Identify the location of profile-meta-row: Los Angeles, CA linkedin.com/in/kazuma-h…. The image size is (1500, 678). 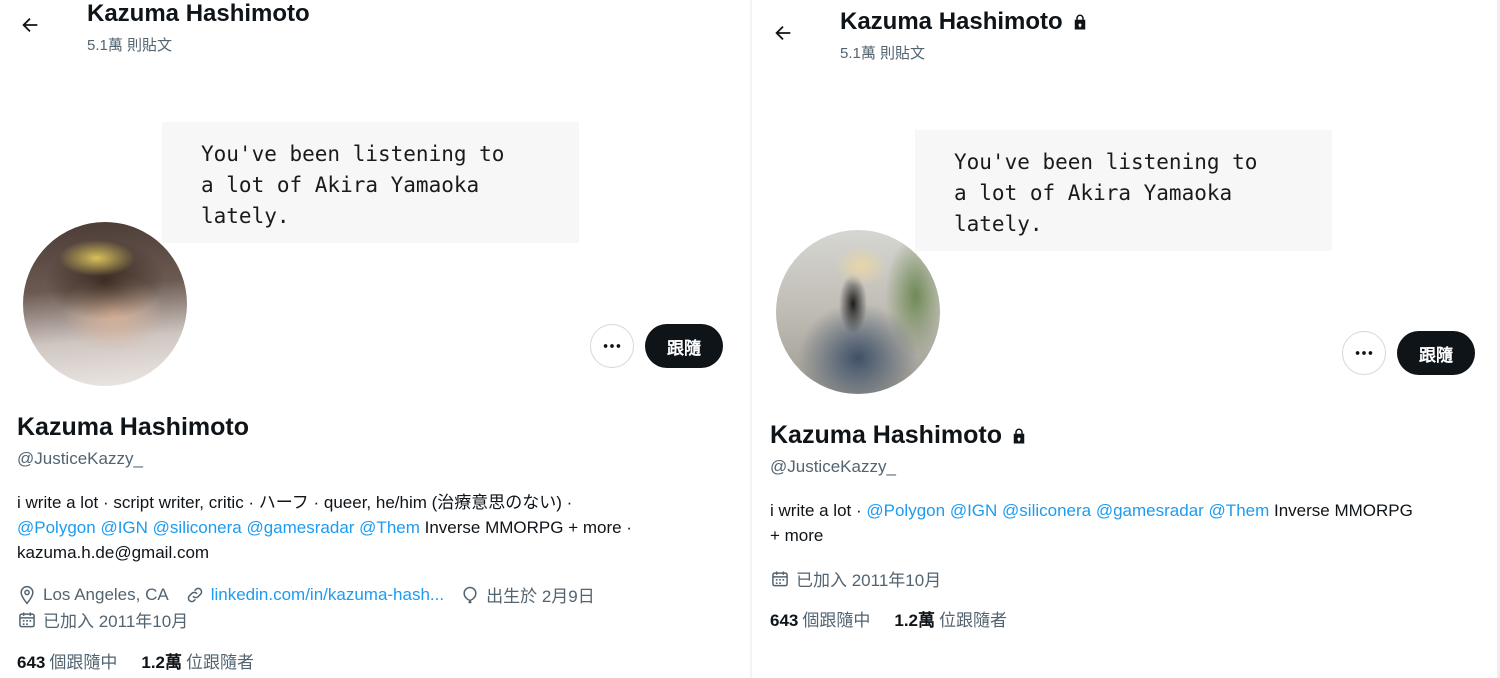
(314, 594).